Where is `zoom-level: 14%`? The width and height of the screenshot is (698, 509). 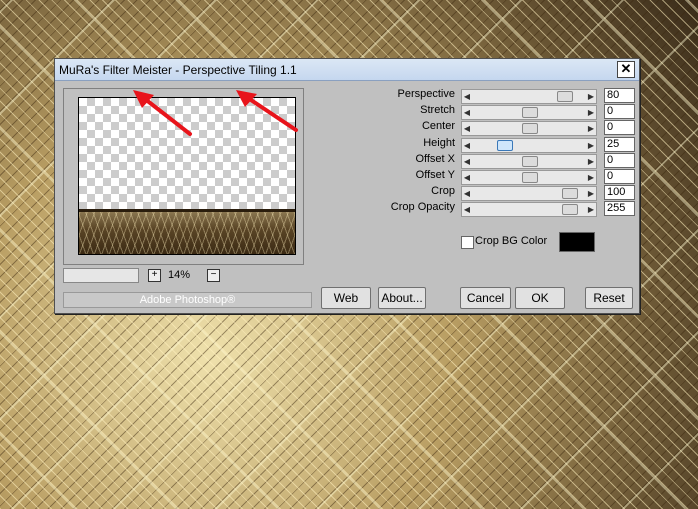 zoom-level: 14% is located at coordinates (179, 275).